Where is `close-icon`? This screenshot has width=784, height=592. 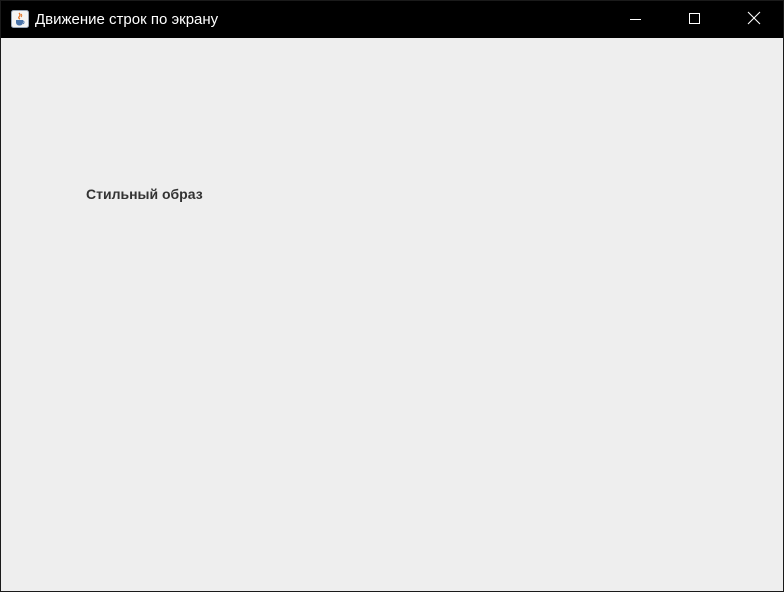 close-icon is located at coordinates (754, 19).